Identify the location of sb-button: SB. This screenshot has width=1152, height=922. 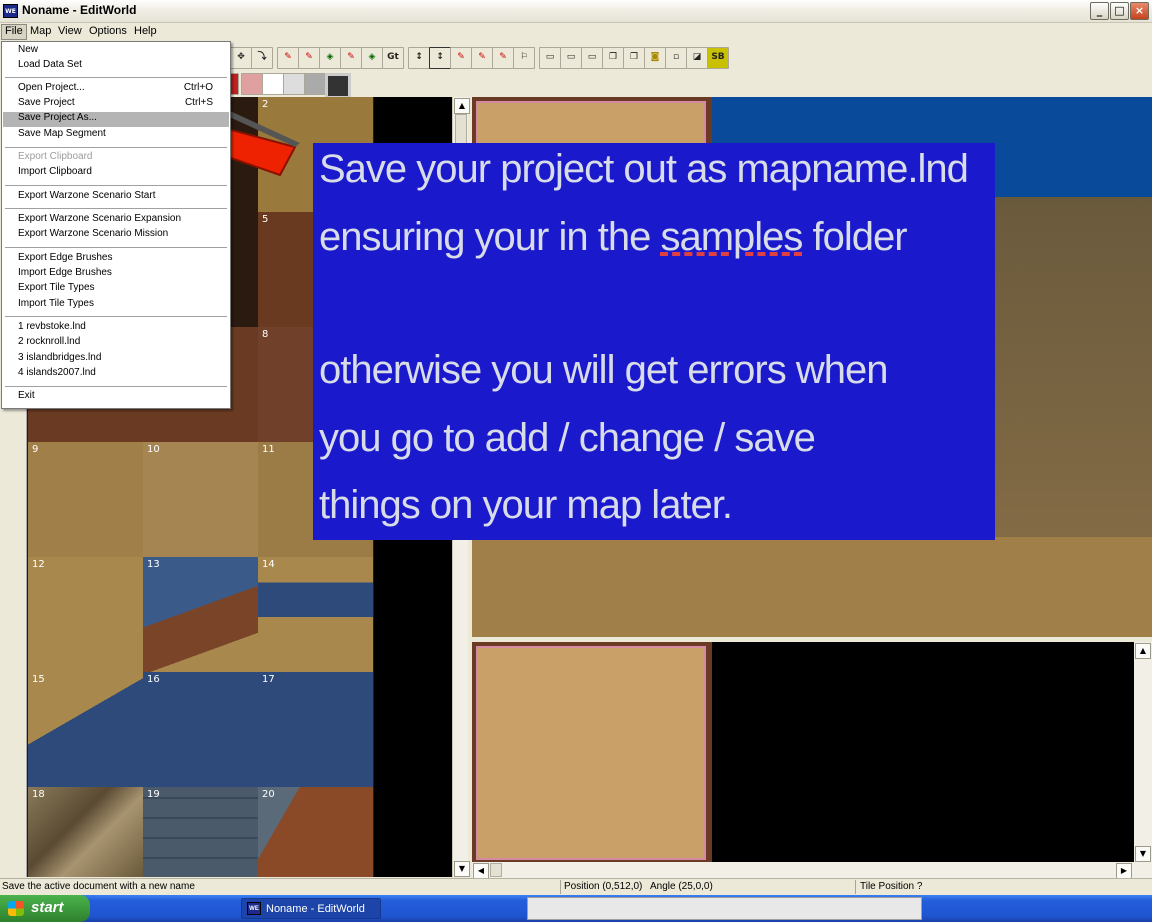
(718, 58).